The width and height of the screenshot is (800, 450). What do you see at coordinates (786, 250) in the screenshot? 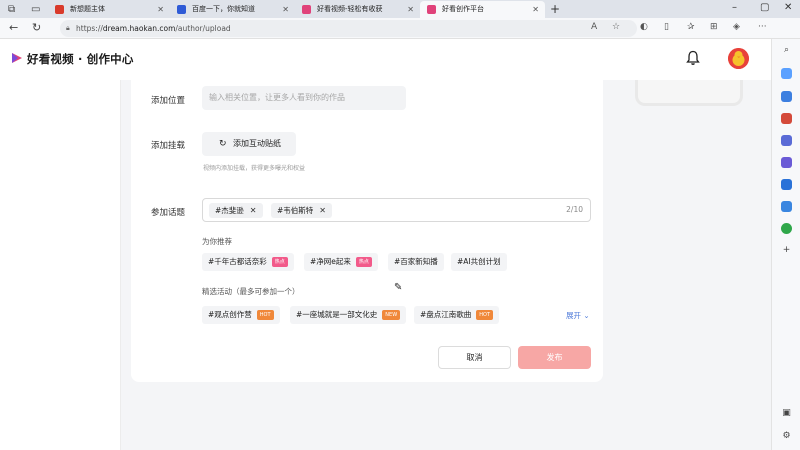
I see `add-sidebar-app-icon: +` at bounding box center [786, 250].